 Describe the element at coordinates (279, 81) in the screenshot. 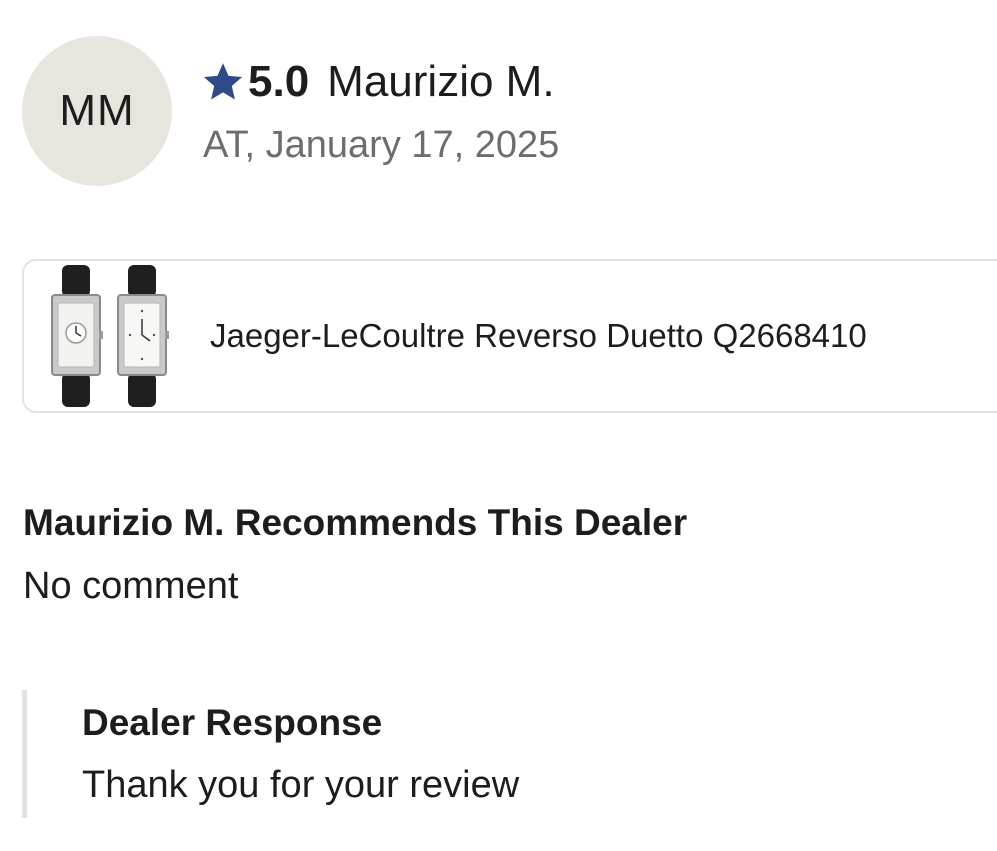

I see `rating-value: 5.0` at that location.